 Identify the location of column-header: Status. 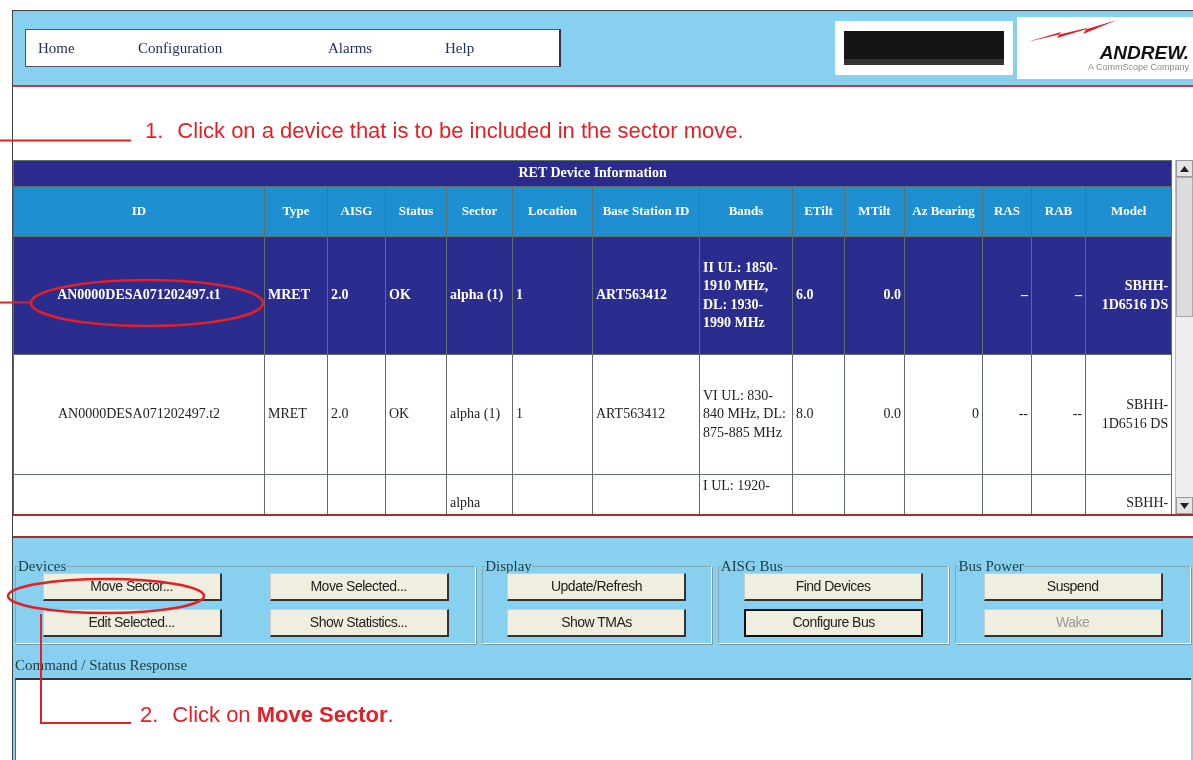
(416, 211).